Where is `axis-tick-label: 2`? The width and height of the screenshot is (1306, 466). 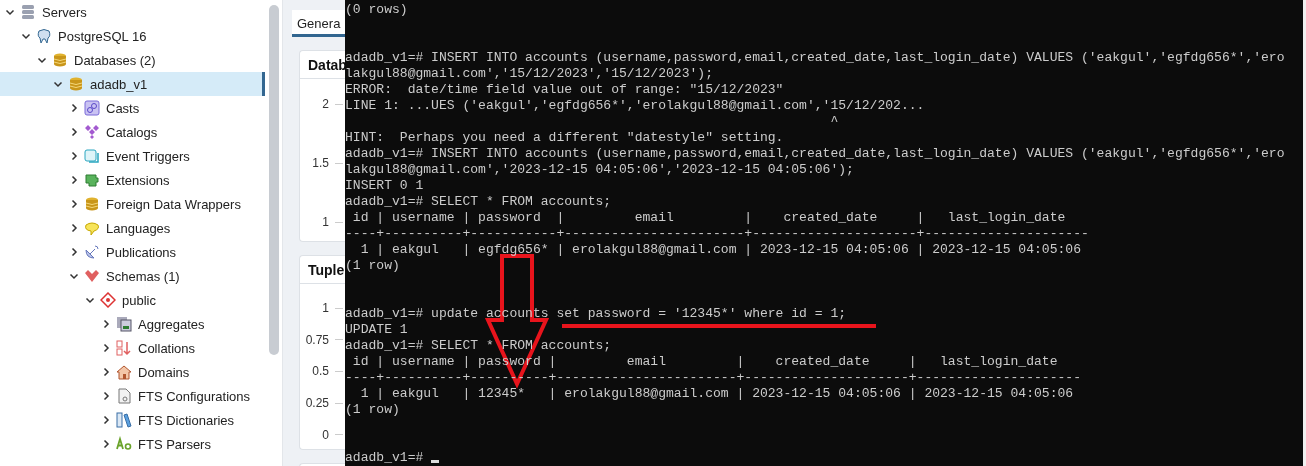 axis-tick-label: 2 is located at coordinates (325, 104).